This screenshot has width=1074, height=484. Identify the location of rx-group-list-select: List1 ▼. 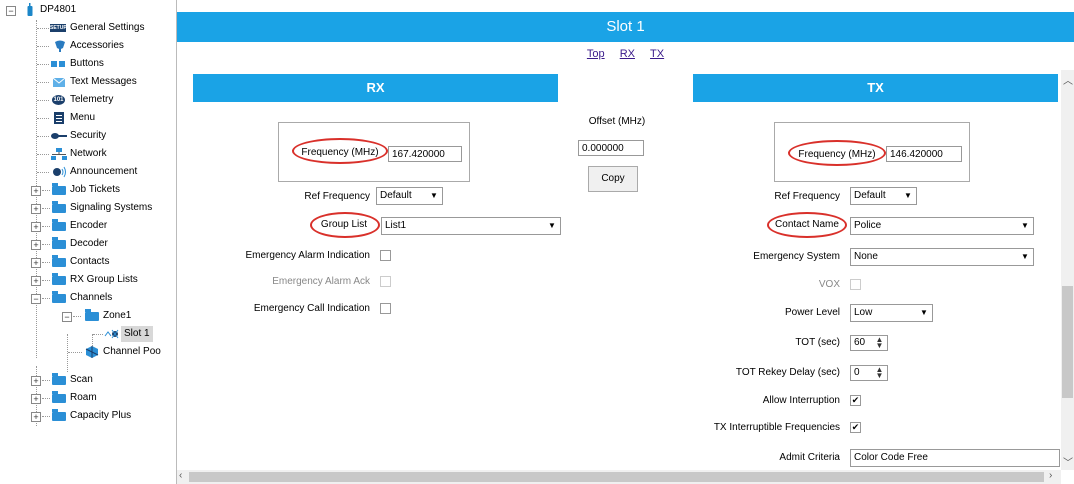
(471, 226).